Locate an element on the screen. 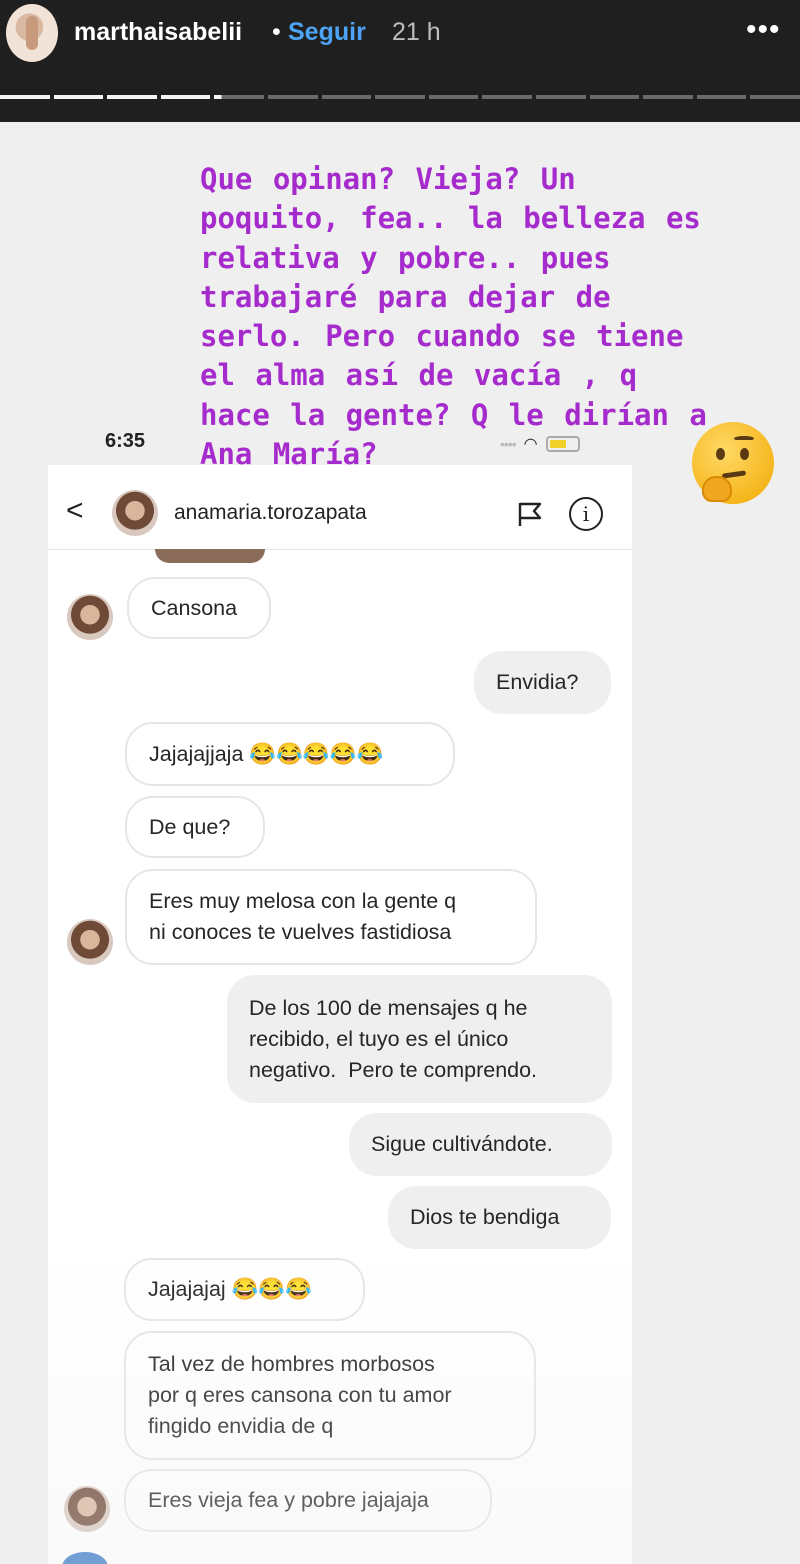 This screenshot has width=800, height=1564. story-username: marthaisabelii is located at coordinates (158, 32).